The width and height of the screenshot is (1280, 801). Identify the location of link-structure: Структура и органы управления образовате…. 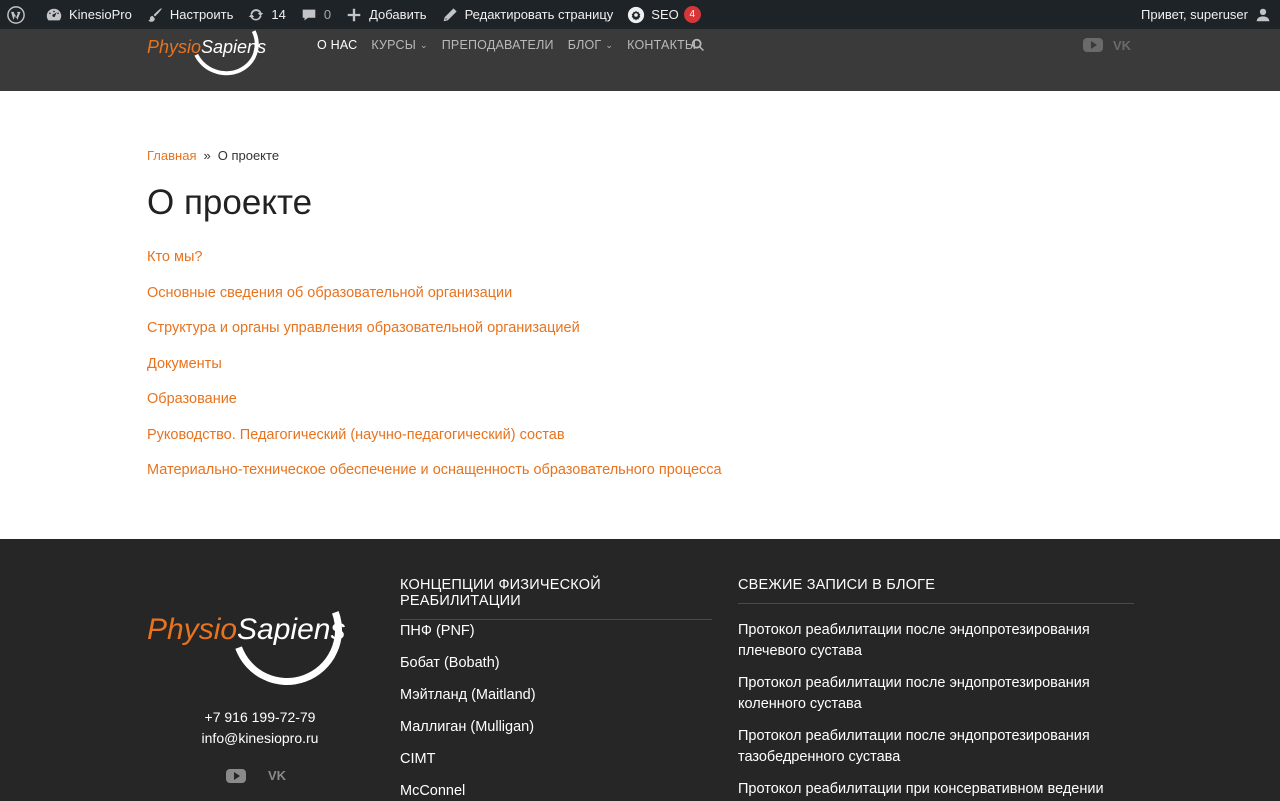
(434, 338).